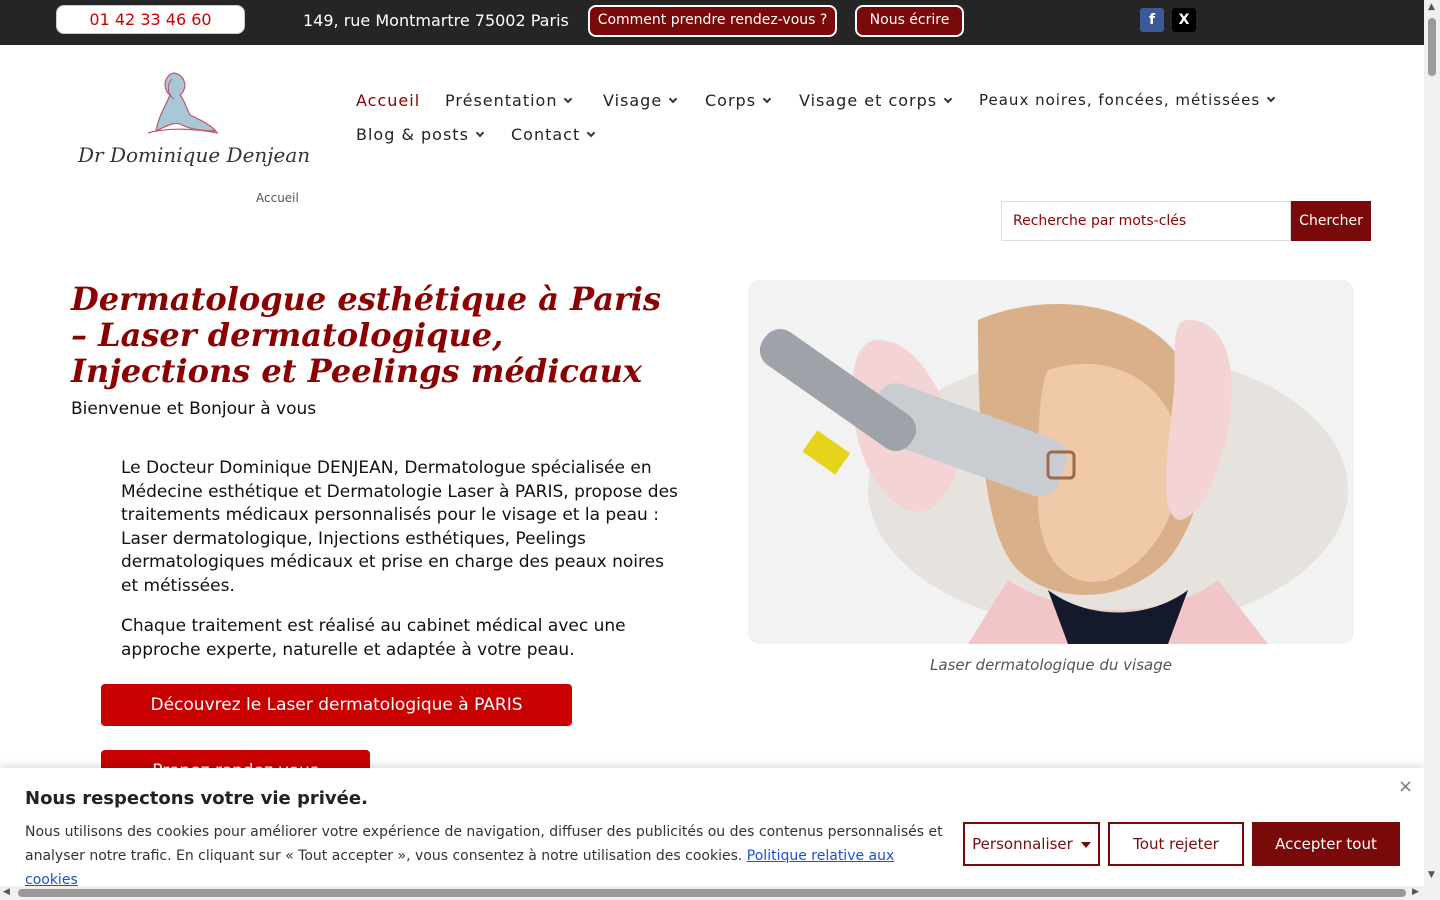 This screenshot has height=900, width=1440. Describe the element at coordinates (1085, 845) in the screenshot. I see `caret-down-icon` at that location.